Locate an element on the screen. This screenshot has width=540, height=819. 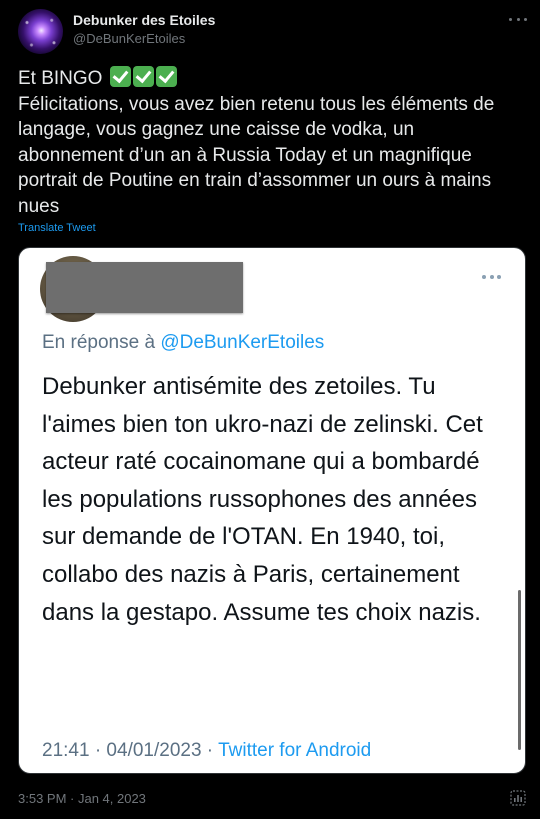
reply-prefix: En réponse à is located at coordinates (99, 342).